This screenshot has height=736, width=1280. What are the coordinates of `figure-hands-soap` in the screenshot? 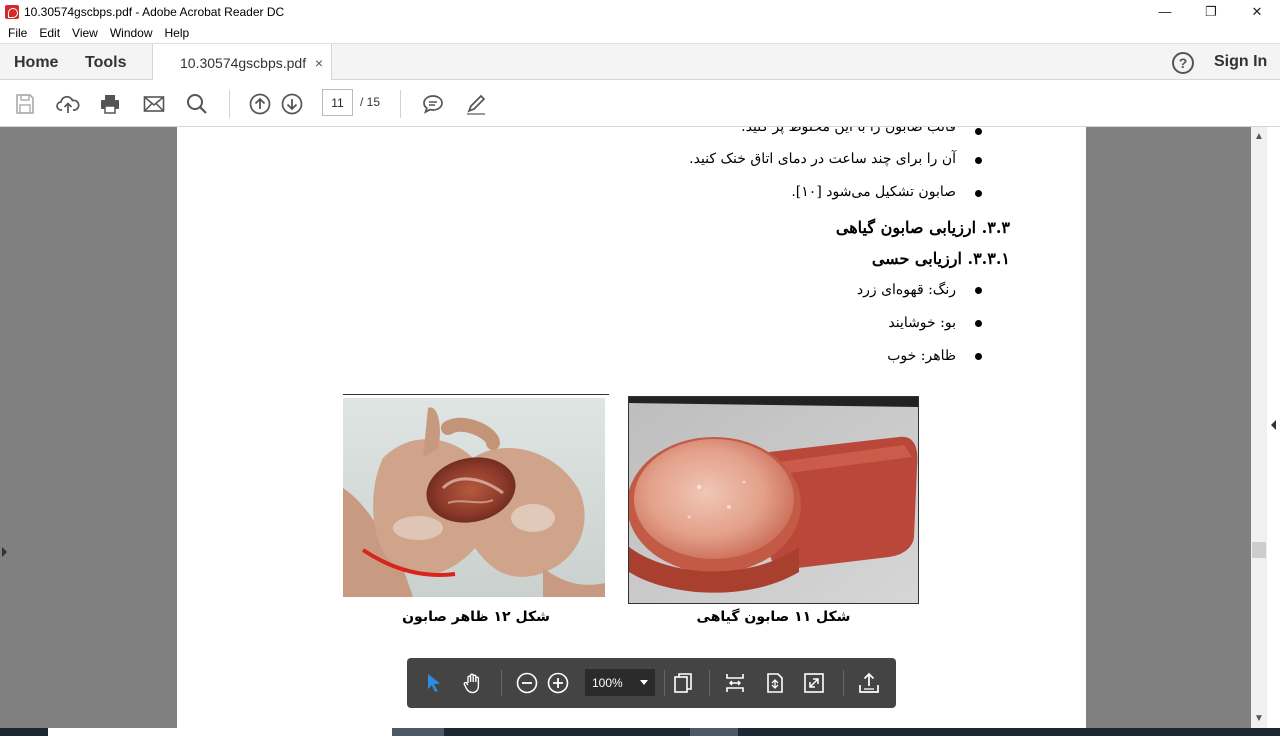 It's located at (474, 497).